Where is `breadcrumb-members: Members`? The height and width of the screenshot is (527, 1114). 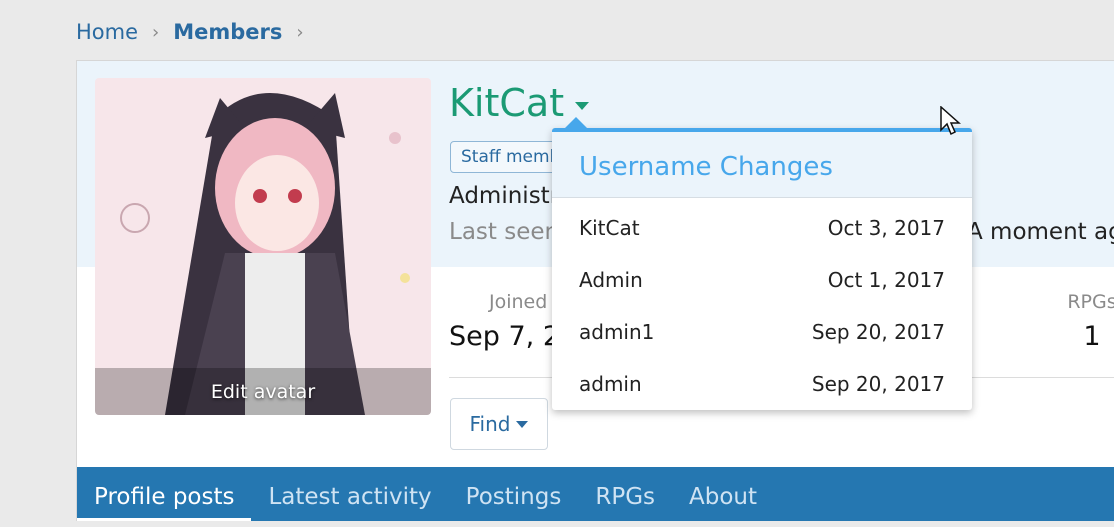
breadcrumb-members: Members is located at coordinates (227, 32).